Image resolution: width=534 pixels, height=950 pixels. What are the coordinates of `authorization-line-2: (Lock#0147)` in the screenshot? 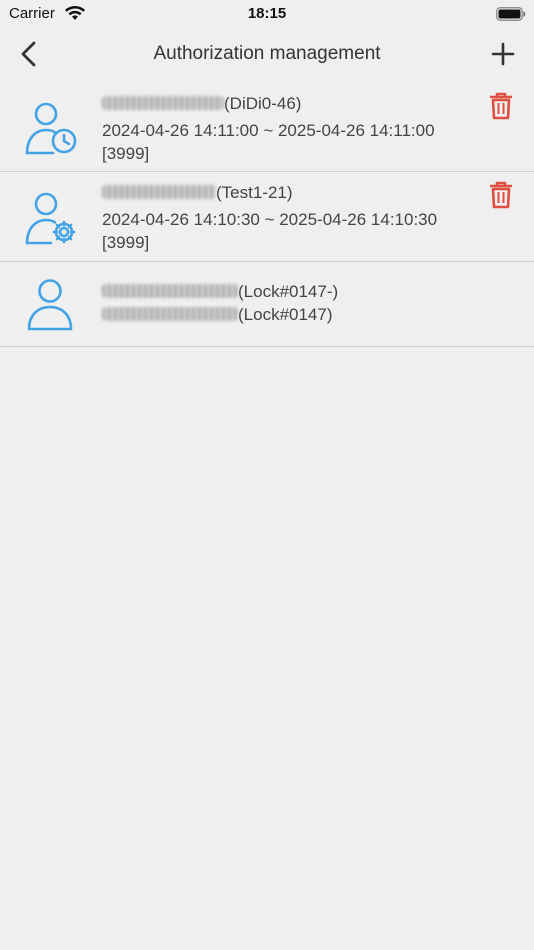 It's located at (298, 314).